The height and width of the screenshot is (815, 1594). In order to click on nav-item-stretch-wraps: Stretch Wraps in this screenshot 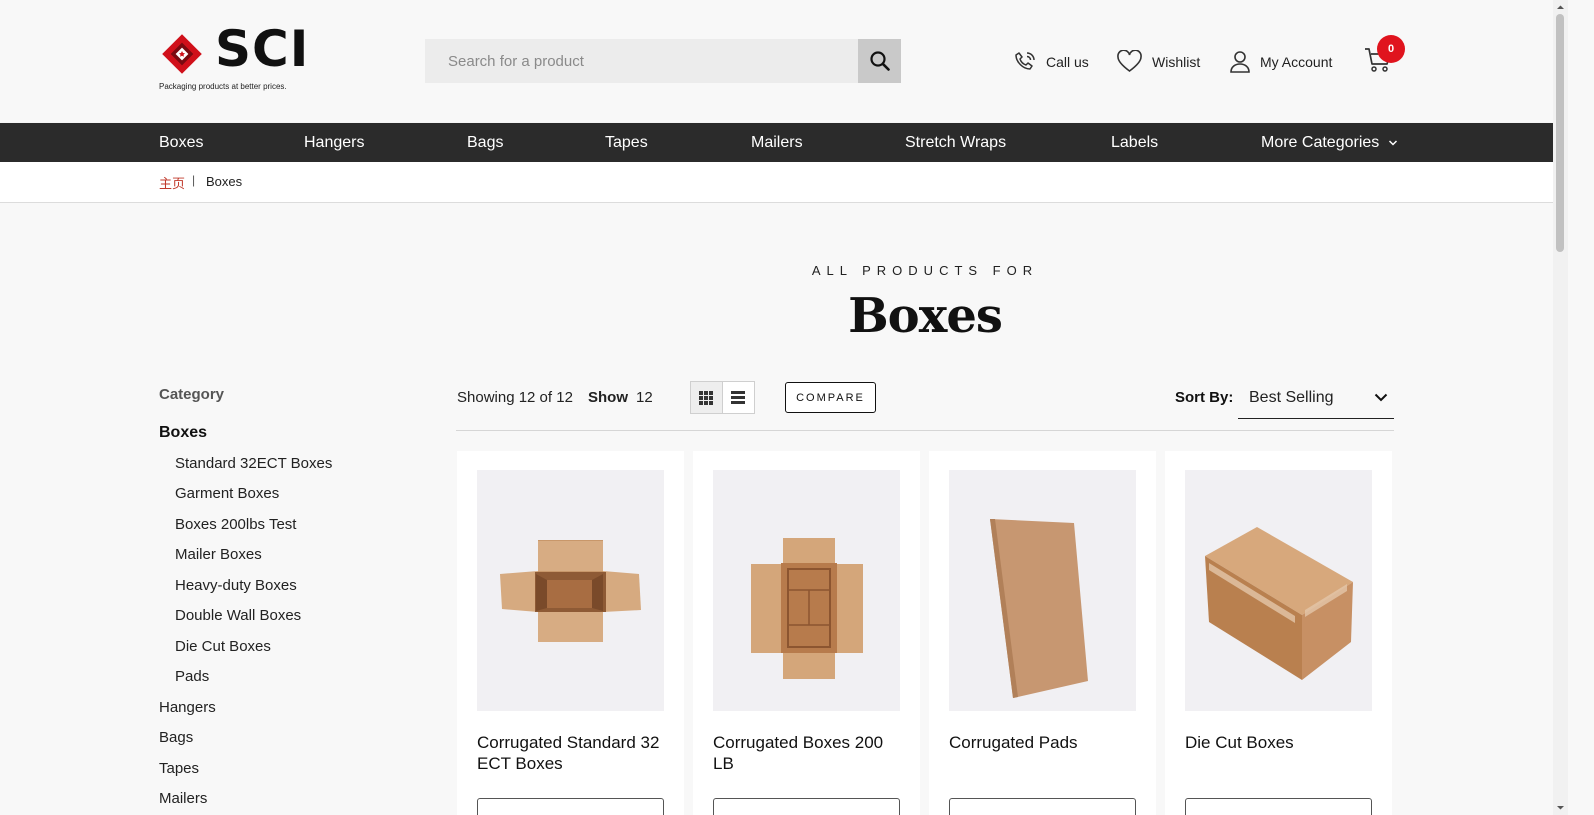, I will do `click(955, 142)`.